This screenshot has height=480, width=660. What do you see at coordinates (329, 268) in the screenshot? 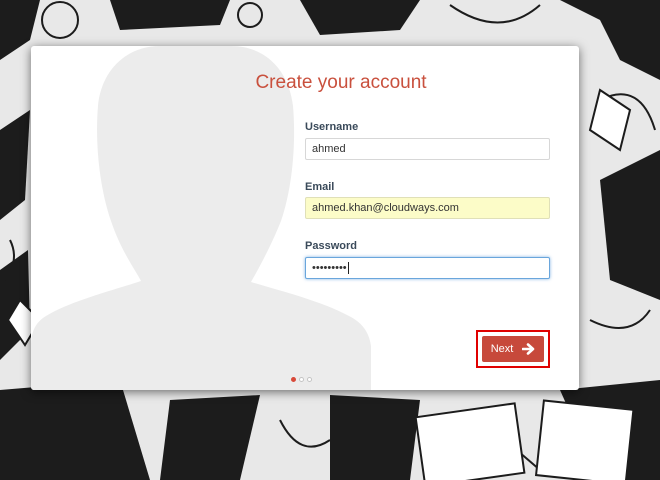
I see `password-value: •••••••••` at bounding box center [329, 268].